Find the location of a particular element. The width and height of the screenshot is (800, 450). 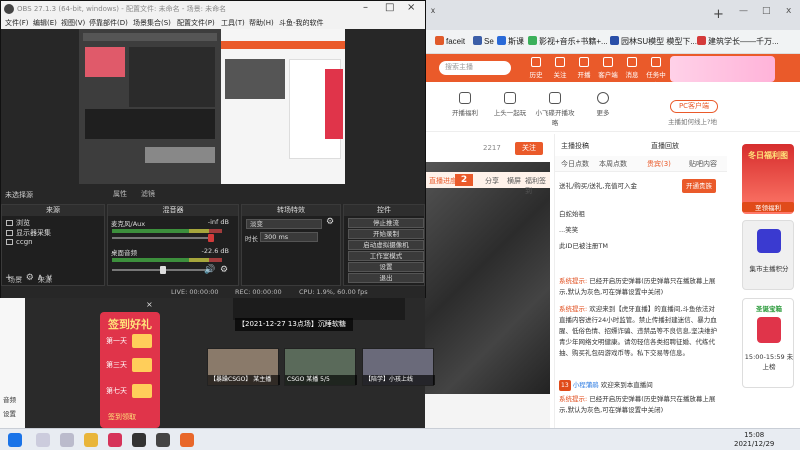

share-button: 分享 is located at coordinates (492, 181).